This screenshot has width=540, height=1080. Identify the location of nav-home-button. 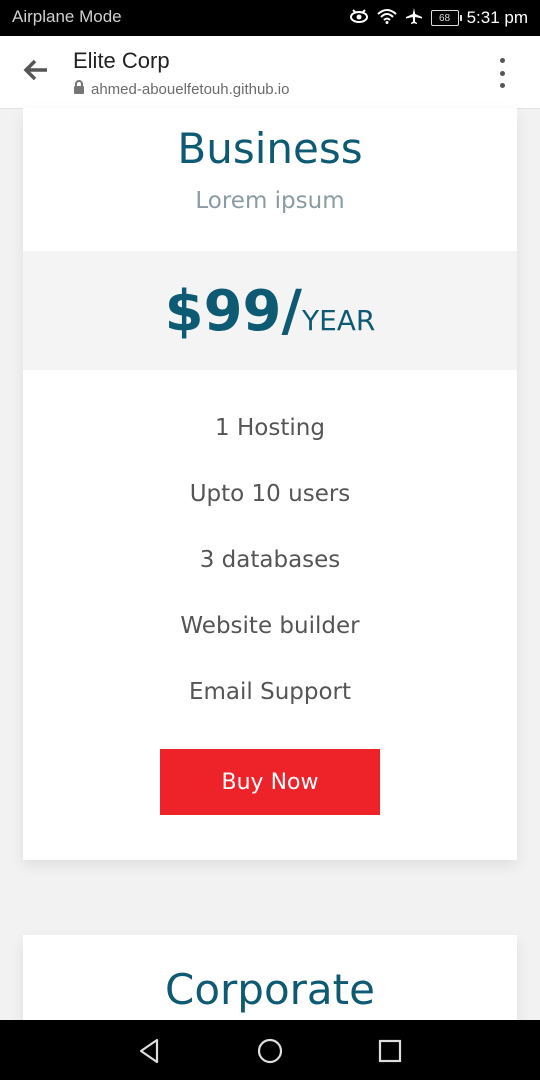
(270, 1051).